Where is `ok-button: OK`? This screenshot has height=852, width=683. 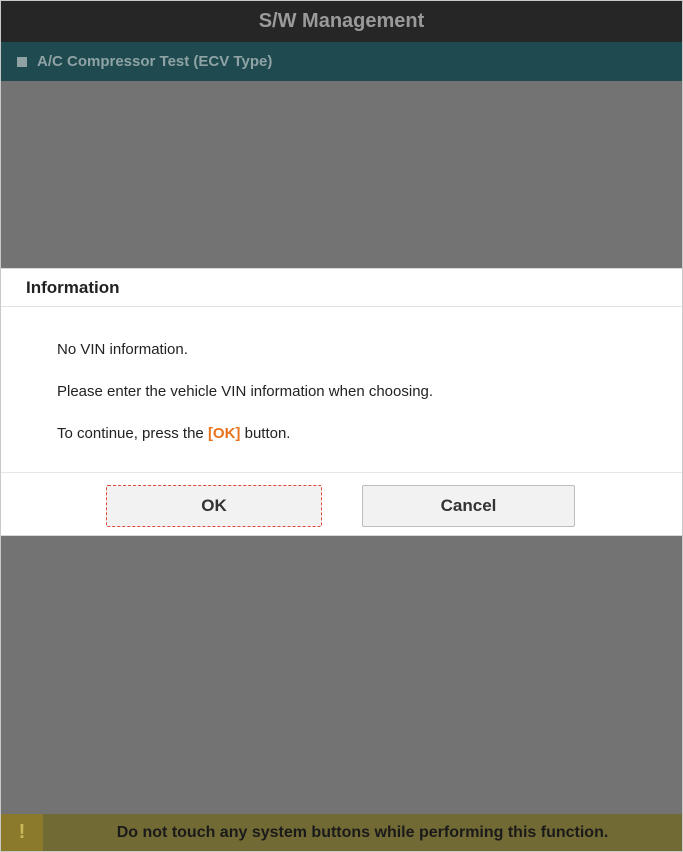 ok-button: OK is located at coordinates (214, 506).